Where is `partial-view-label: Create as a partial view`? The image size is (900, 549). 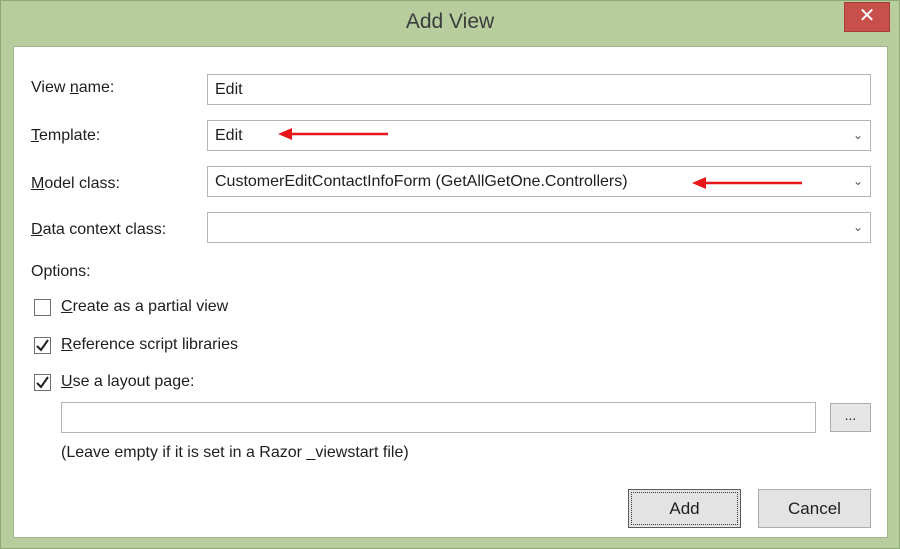
partial-view-label: Create as a partial view is located at coordinates (144, 307).